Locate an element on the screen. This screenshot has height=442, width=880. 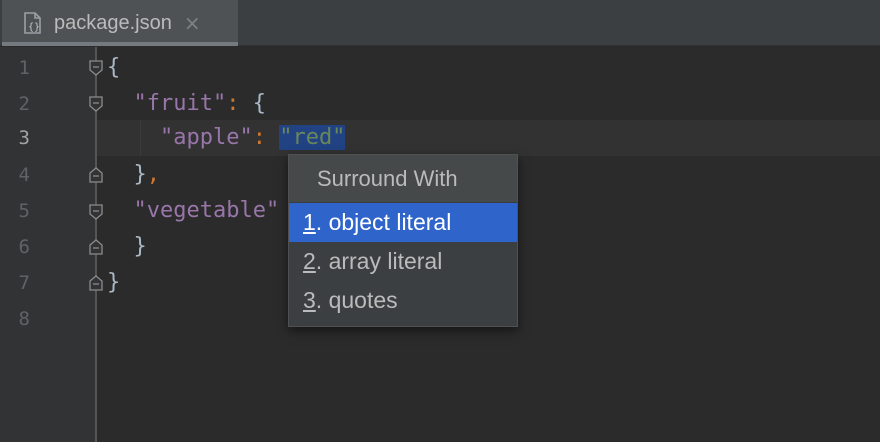
line-number: 6 is located at coordinates (24, 247).